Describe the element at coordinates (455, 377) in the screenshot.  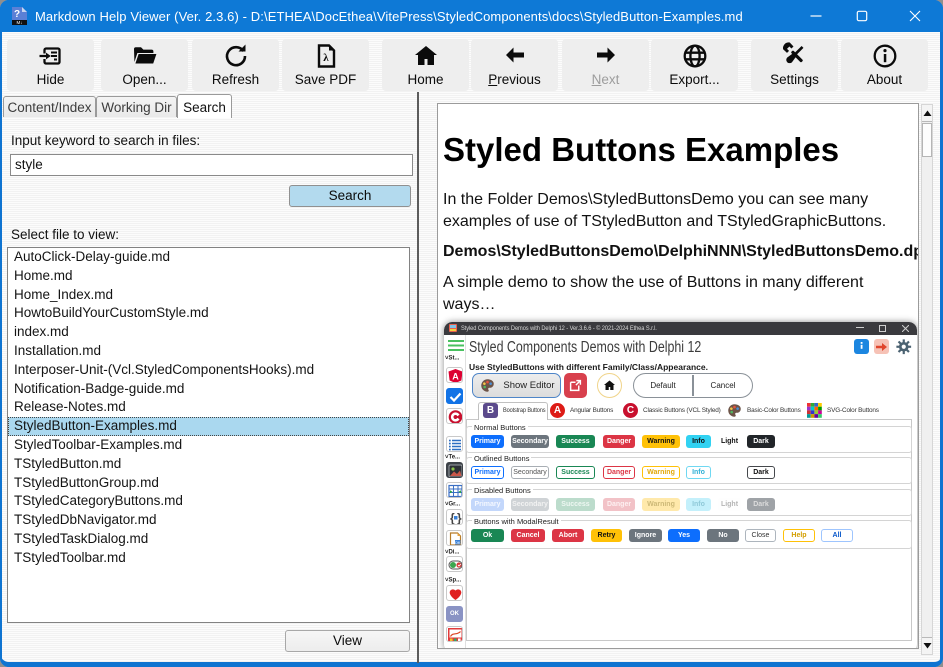
I see `svg-text: A` at that location.